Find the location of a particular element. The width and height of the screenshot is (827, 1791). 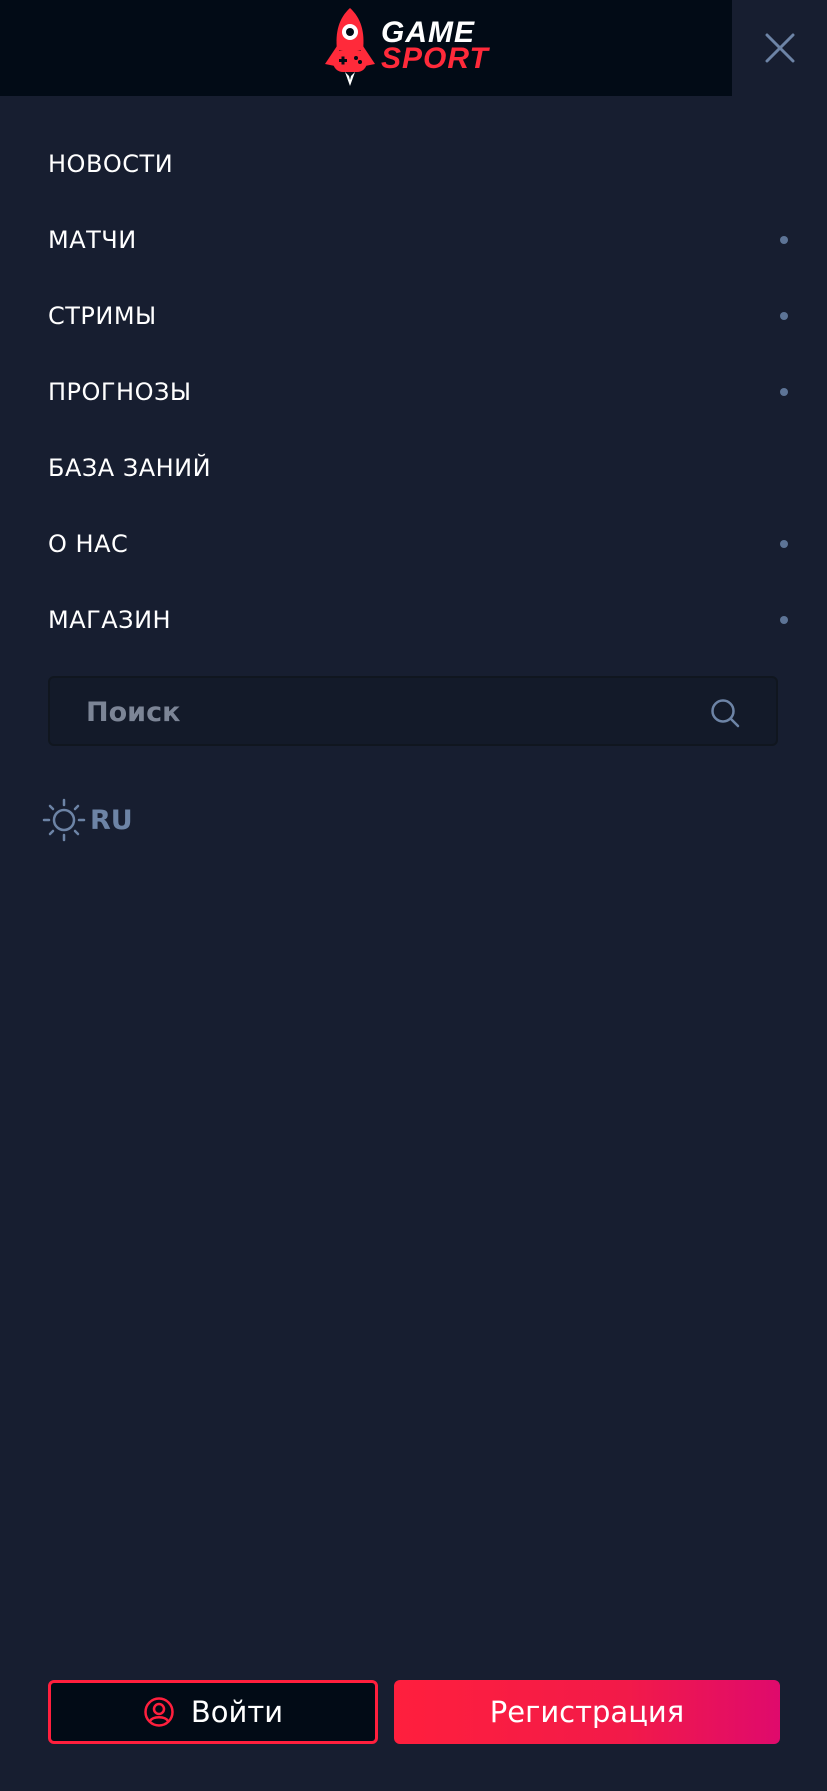

menu-item-label: ПРОГНОЗЫ is located at coordinates (120, 392).